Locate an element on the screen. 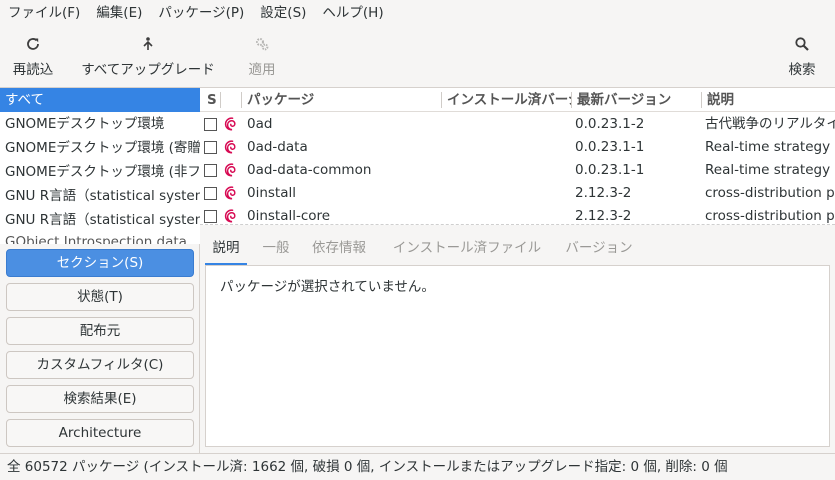 The image size is (835, 480). filter-item: GNOMEデスクトップ環境 is located at coordinates (100, 124).